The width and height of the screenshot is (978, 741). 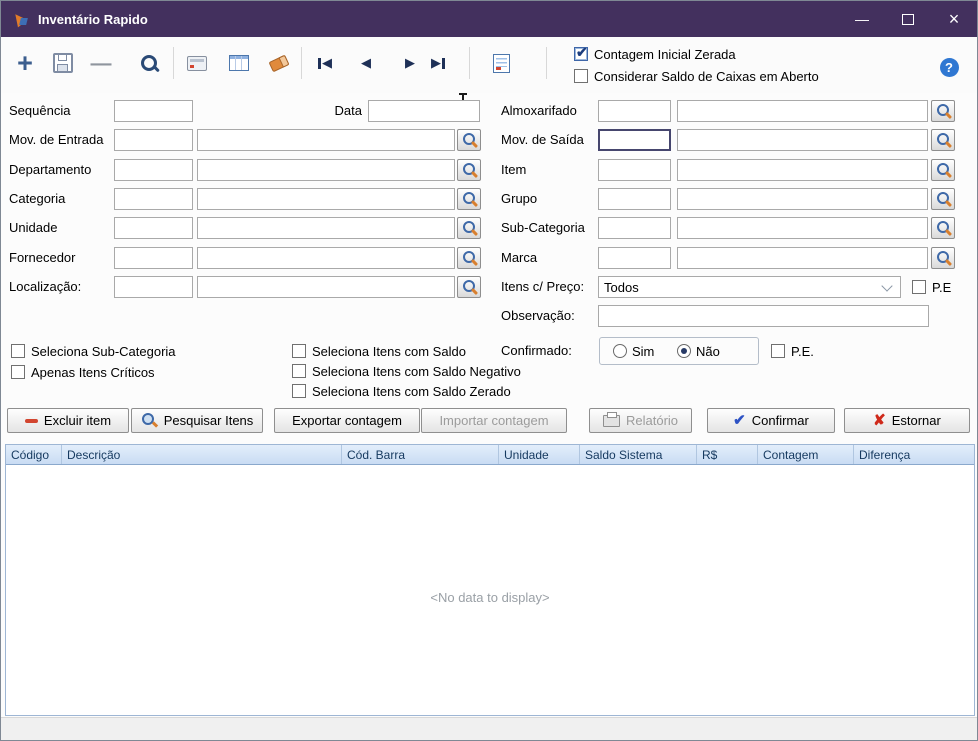 I want to click on input-sub-categoria-descricao, so click(x=802, y=228).